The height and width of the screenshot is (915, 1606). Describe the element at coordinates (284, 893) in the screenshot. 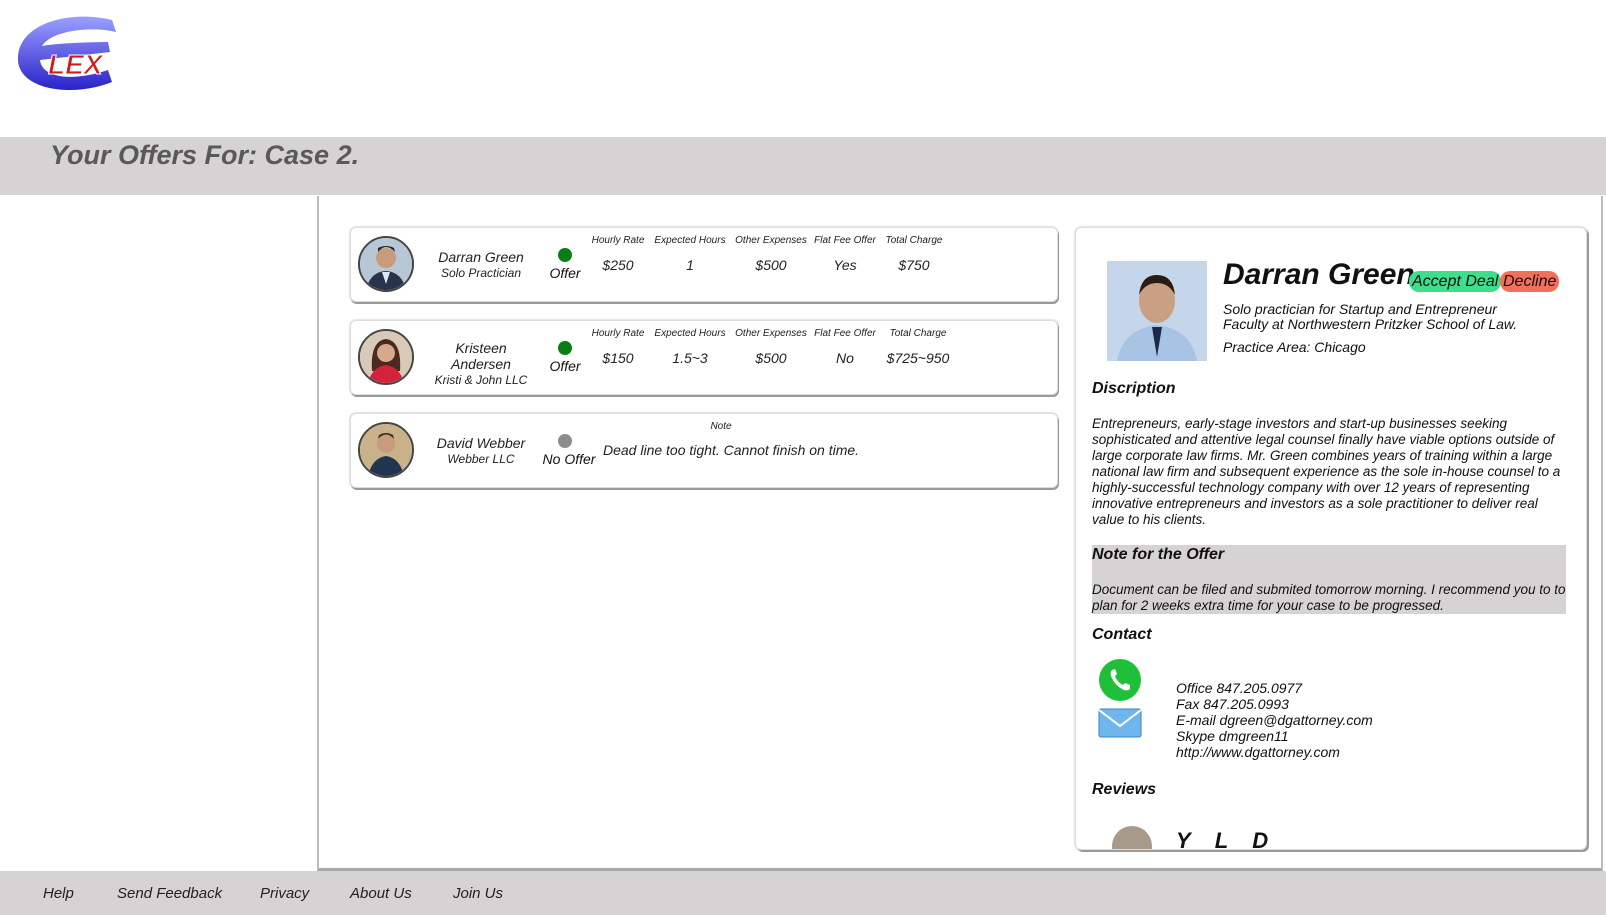

I see `footer-link-privacy: Privacy` at that location.